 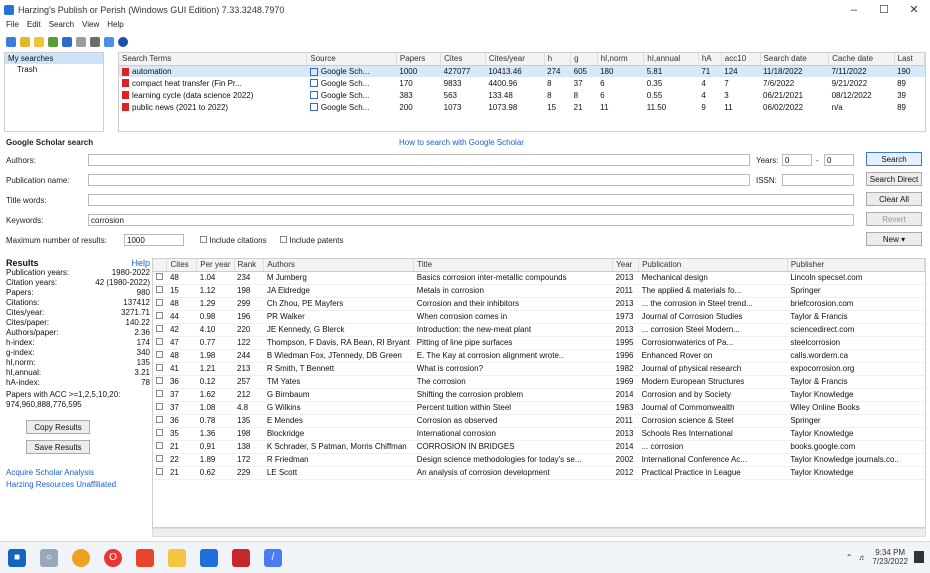 I want to click on pen-icon: /, so click(x=273, y=557).